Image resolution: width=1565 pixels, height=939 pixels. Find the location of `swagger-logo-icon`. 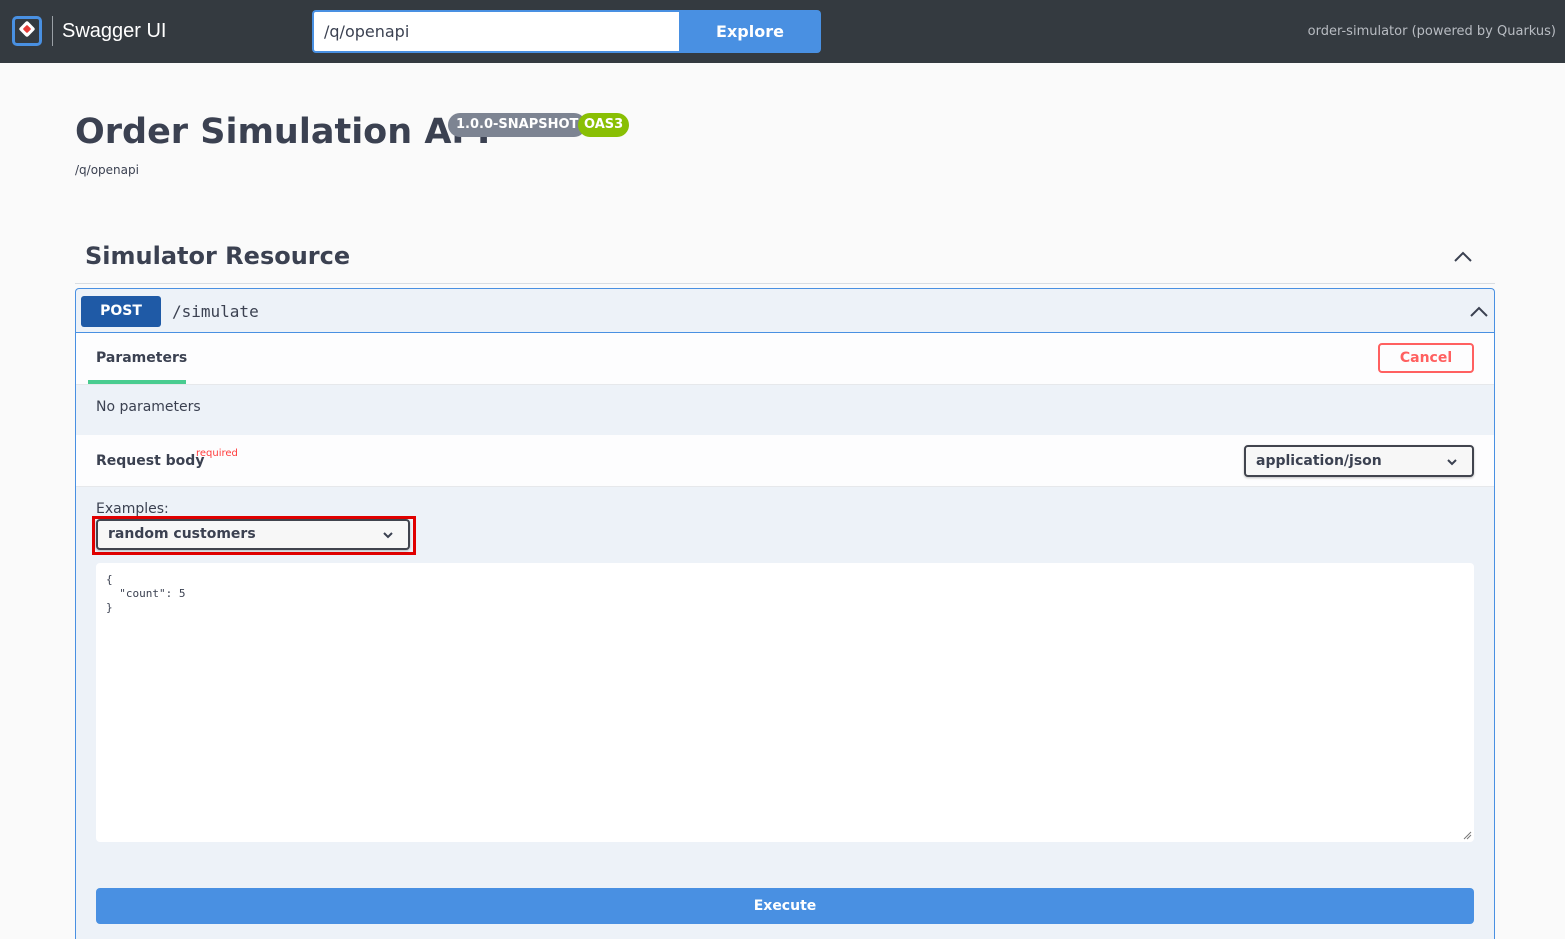

swagger-logo-icon is located at coordinates (27, 31).